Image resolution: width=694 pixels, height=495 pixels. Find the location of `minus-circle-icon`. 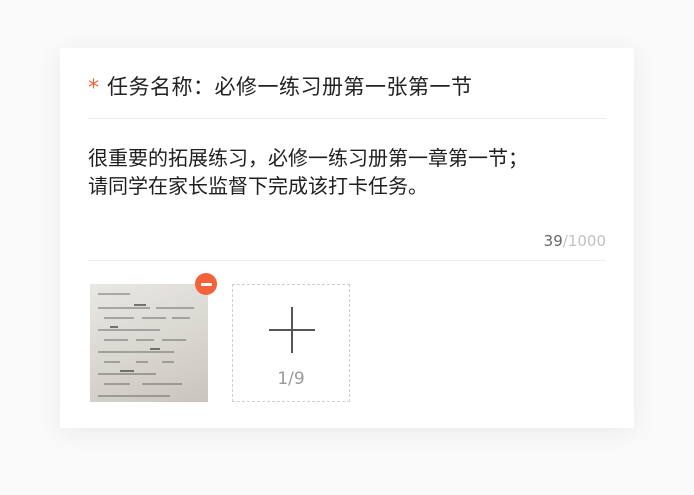

minus-circle-icon is located at coordinates (206, 284).